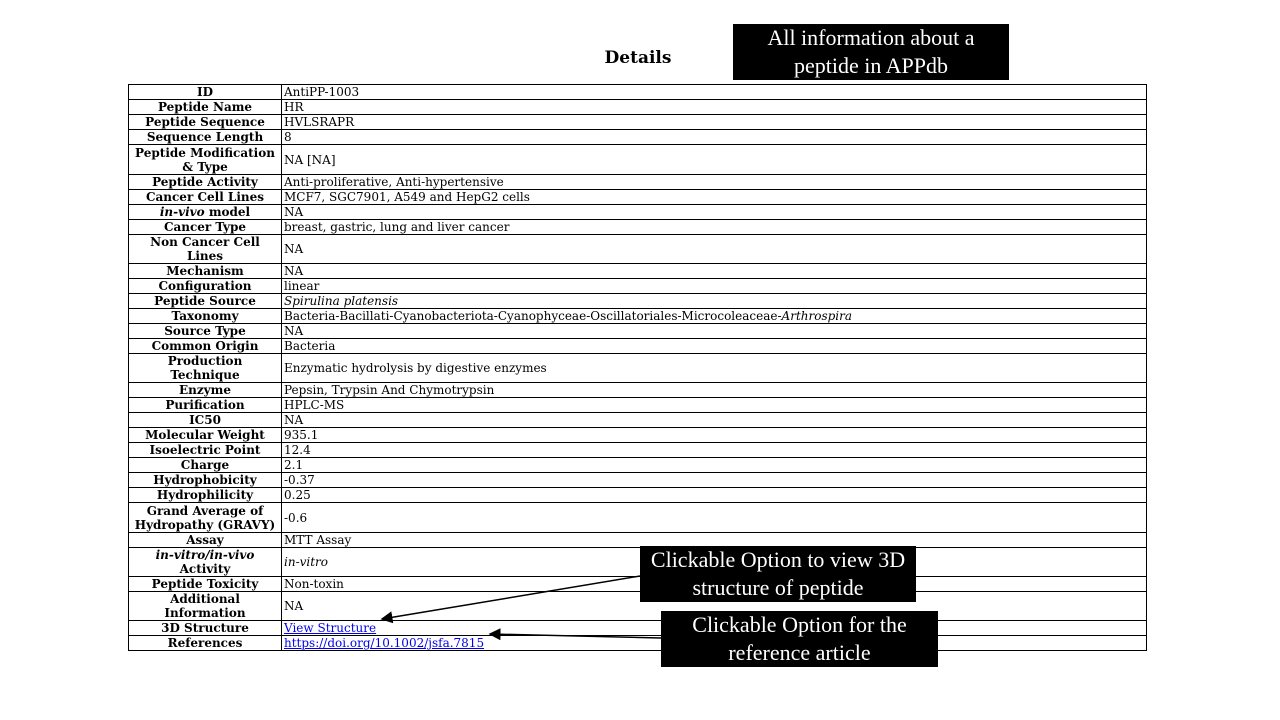  What do you see at coordinates (510, 599) in the screenshot?
I see `arrow-to-view-structure` at bounding box center [510, 599].